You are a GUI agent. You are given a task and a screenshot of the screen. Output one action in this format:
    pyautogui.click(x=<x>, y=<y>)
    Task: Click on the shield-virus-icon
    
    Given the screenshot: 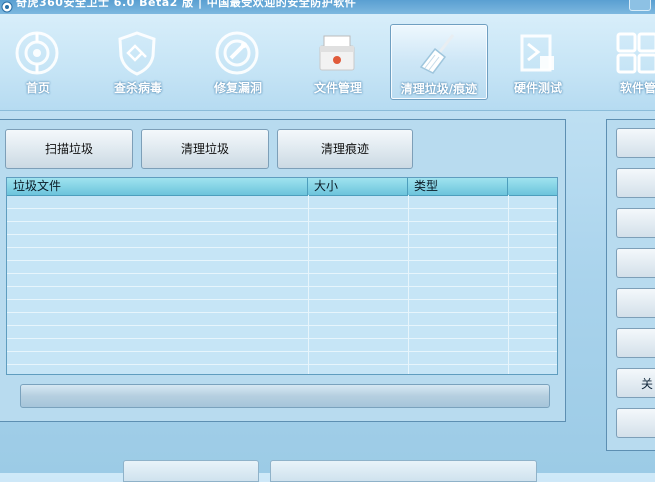 What is the action you would take?
    pyautogui.click(x=137, y=53)
    